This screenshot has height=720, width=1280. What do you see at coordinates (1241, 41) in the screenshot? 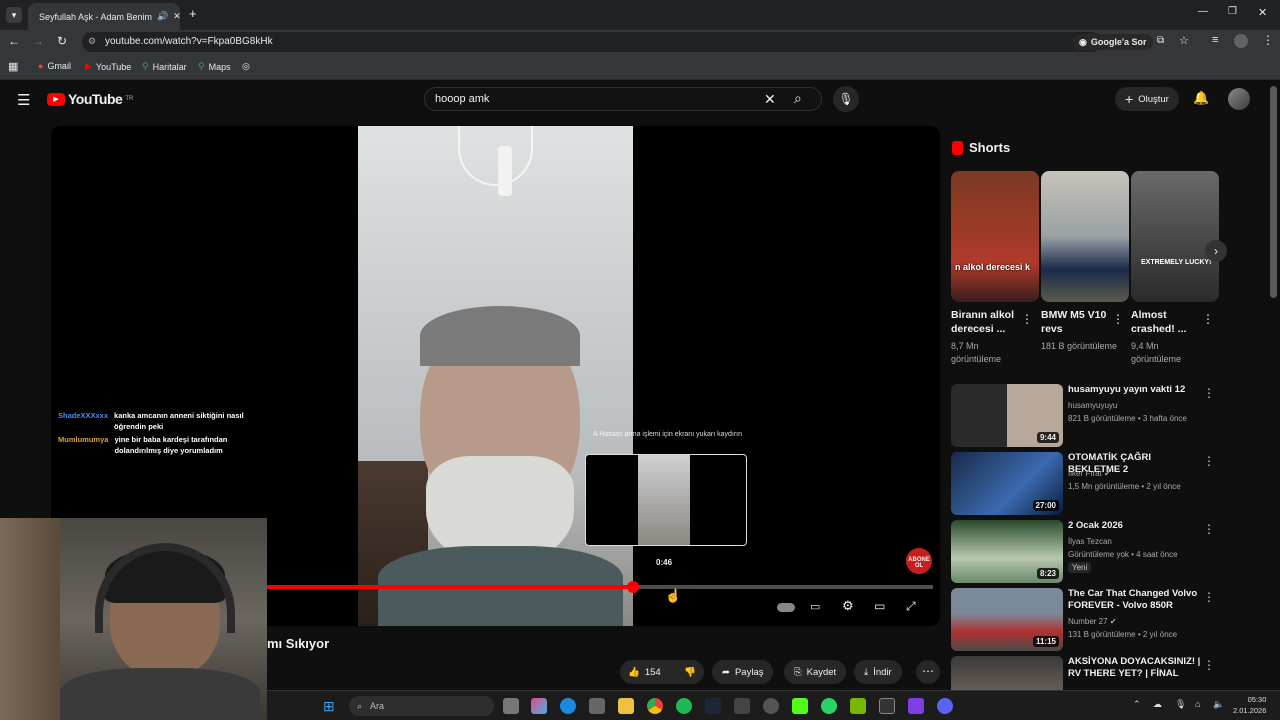
I see `profile-icon` at bounding box center [1241, 41].